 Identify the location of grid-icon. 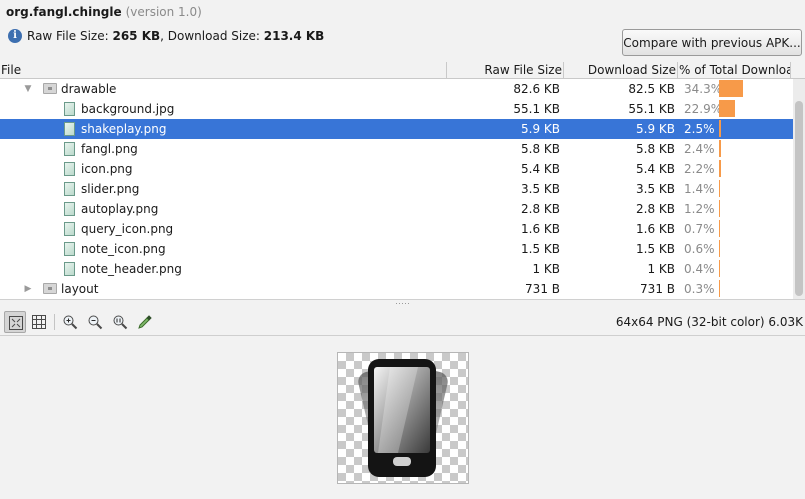
(39, 322).